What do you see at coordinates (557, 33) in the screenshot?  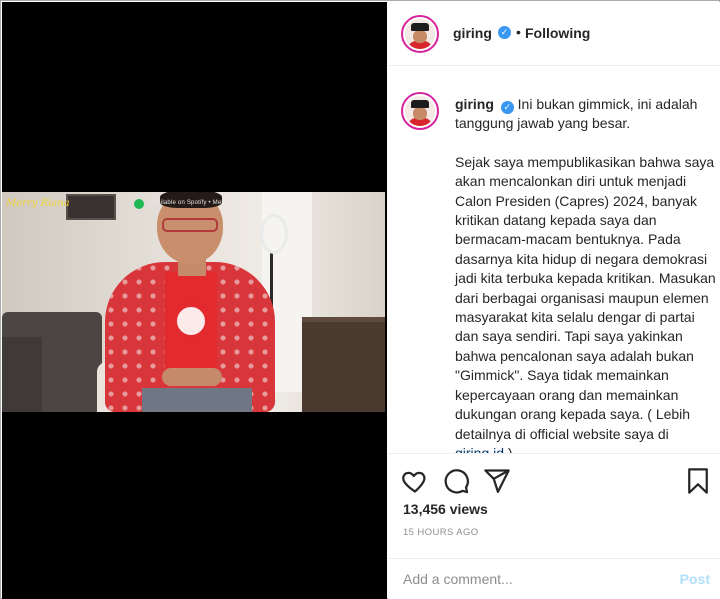 I see `following-button: Following` at bounding box center [557, 33].